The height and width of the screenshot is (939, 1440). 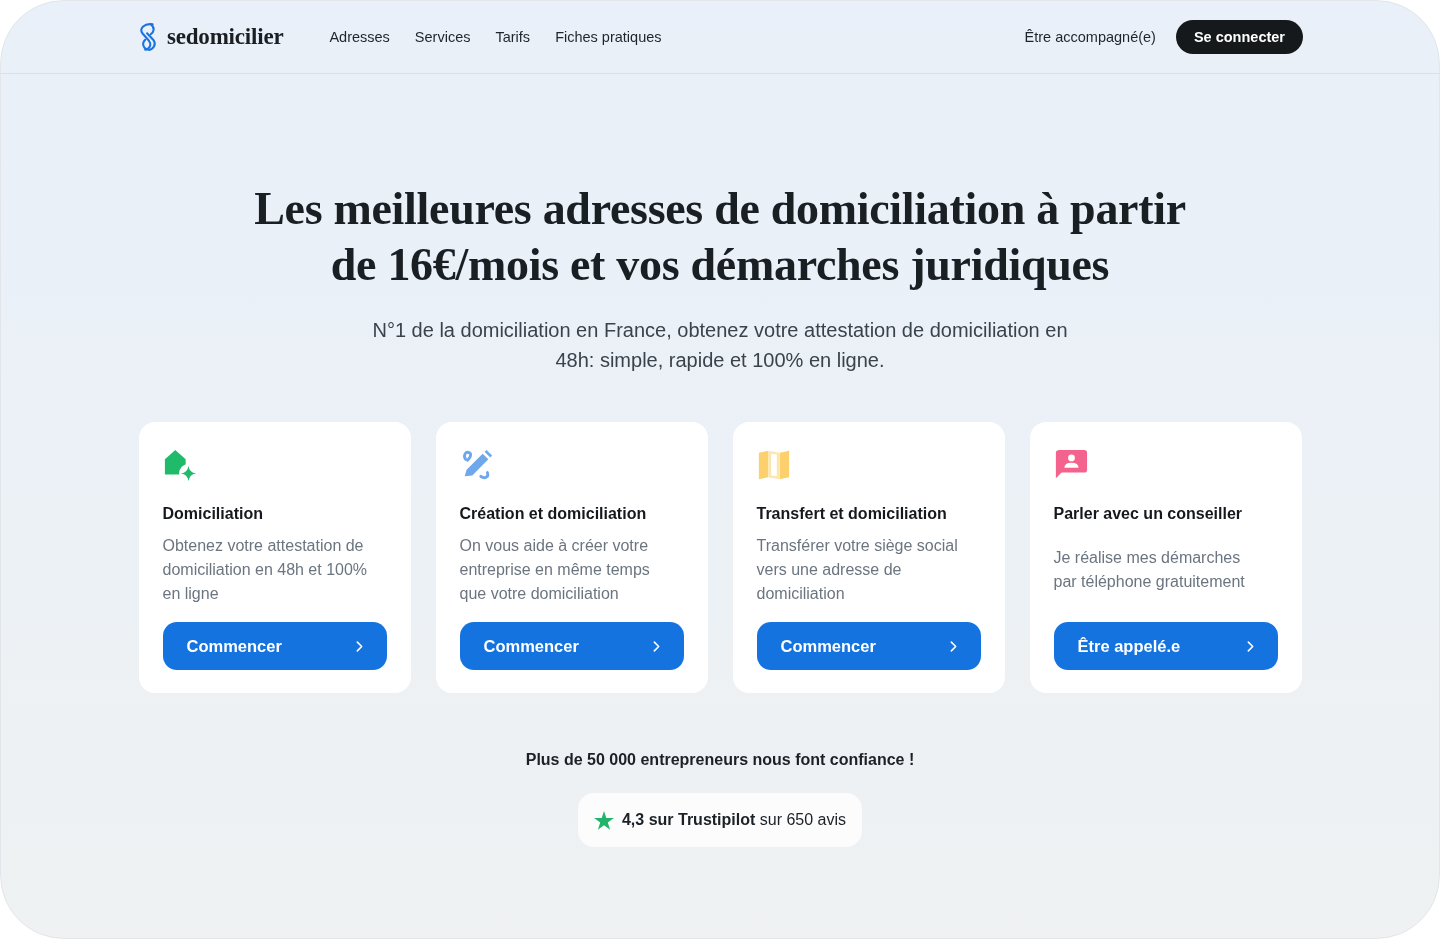 What do you see at coordinates (857, 570) in the screenshot?
I see `card-description: Transférer votre siège social vers une adresse de domiciliation` at bounding box center [857, 570].